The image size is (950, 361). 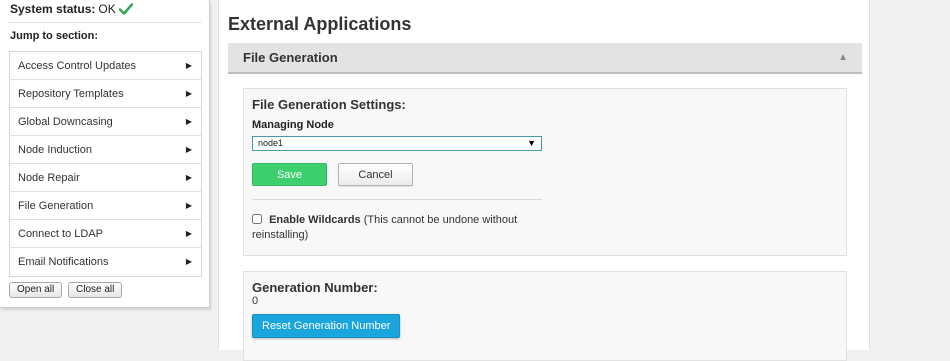 What do you see at coordinates (315, 220) in the screenshot?
I see `enable-wildcards-label: Enable Wildcards` at bounding box center [315, 220].